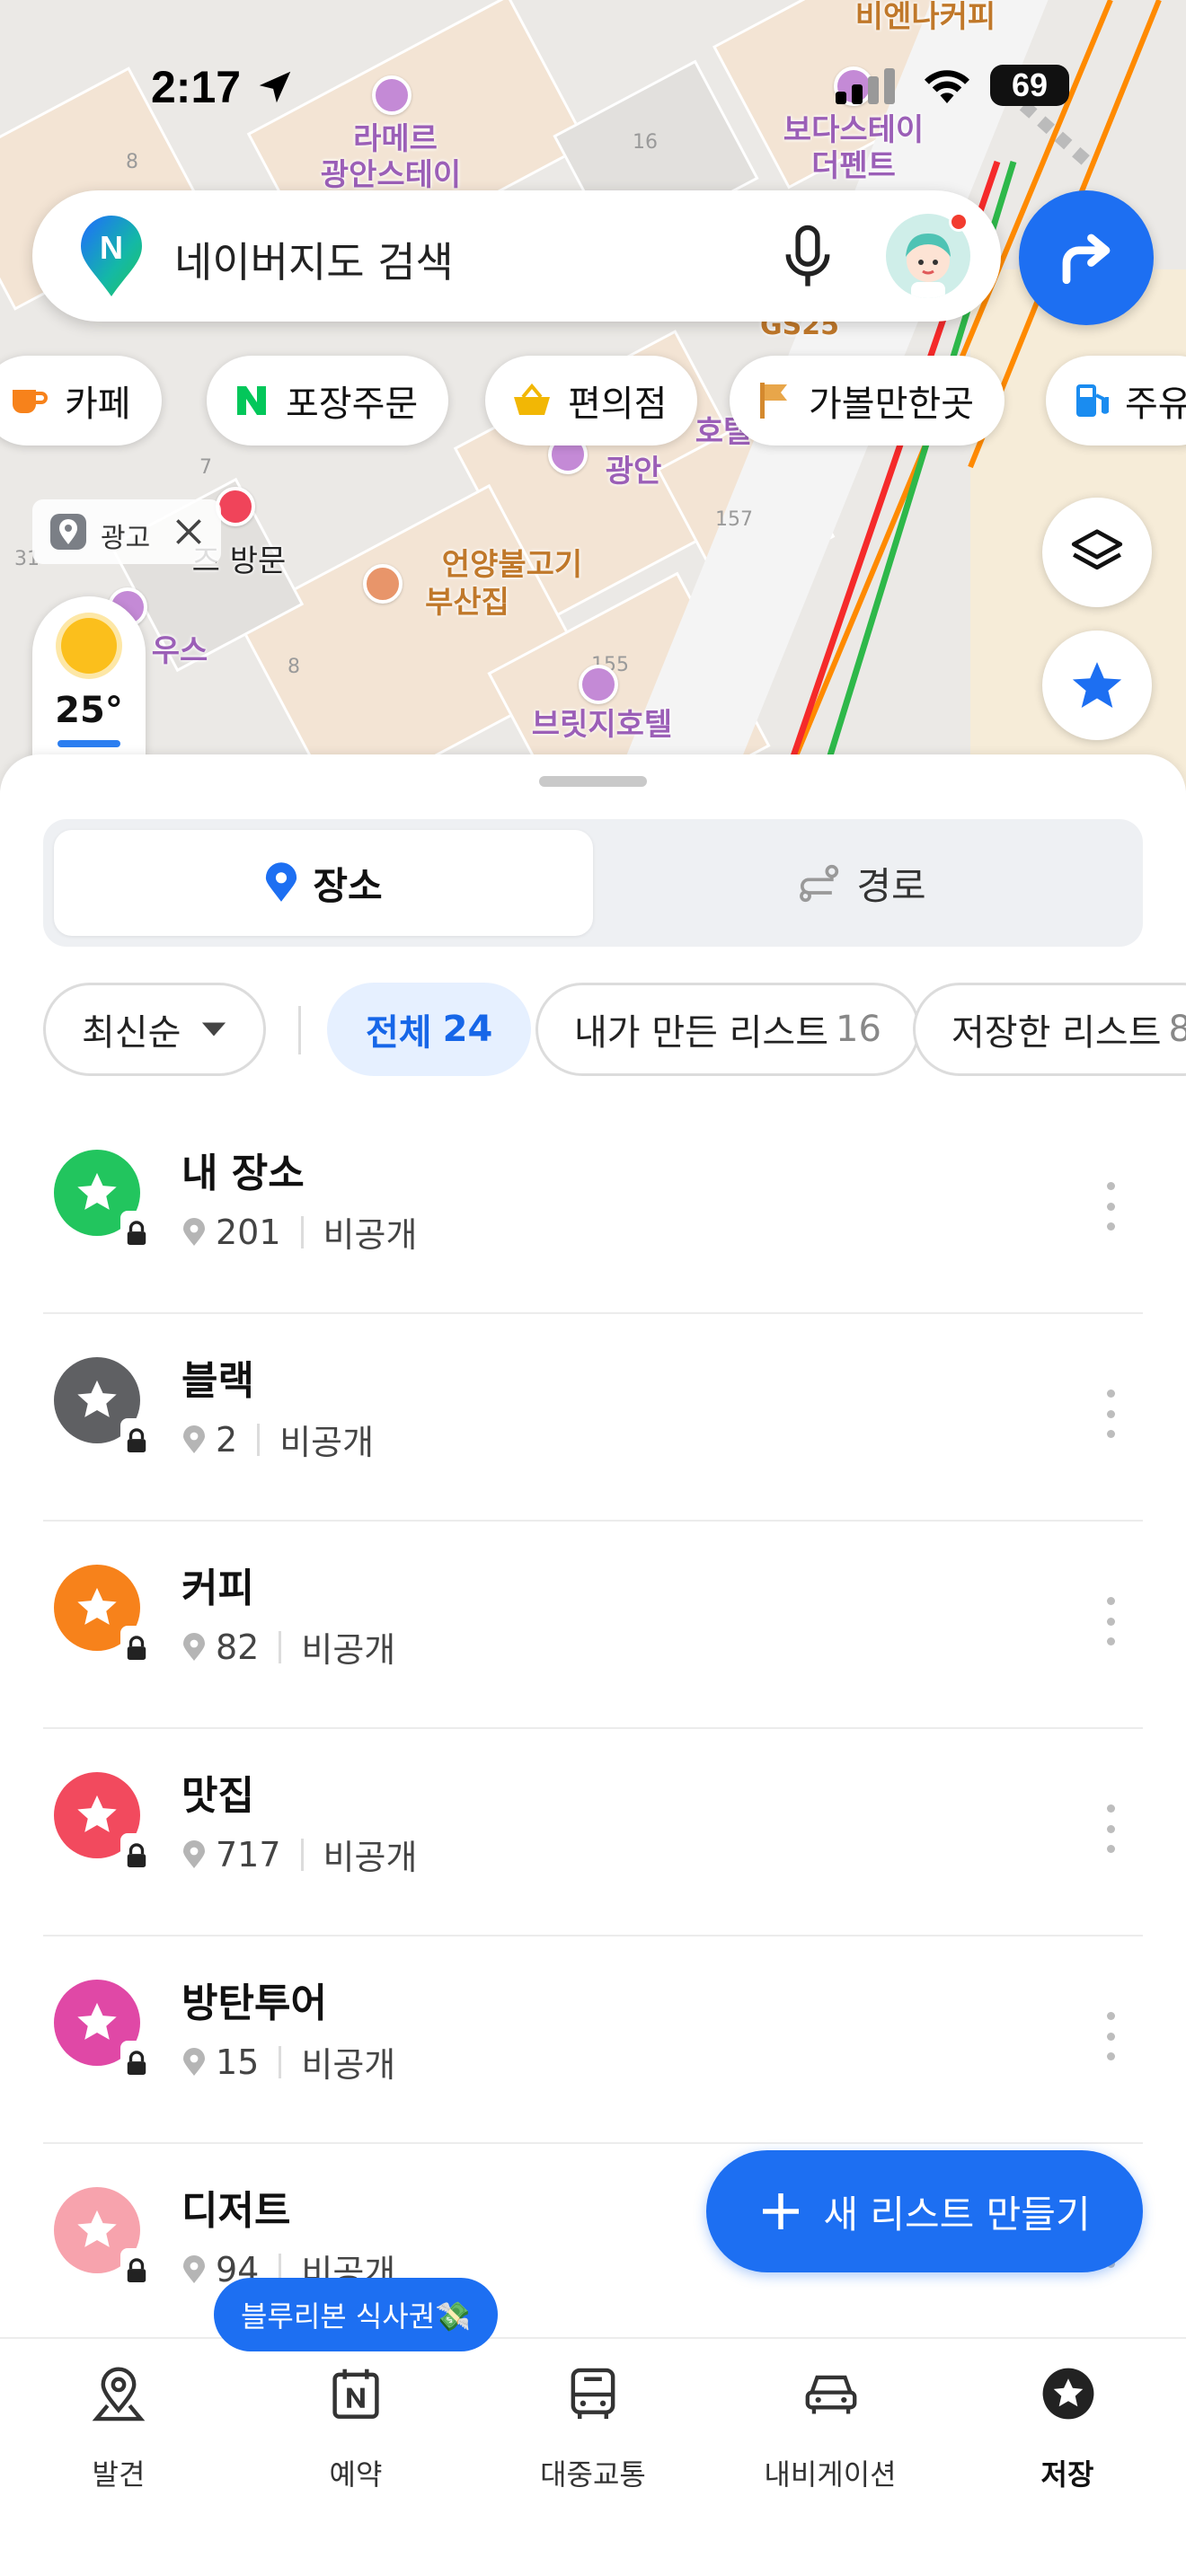 This screenshot has width=1186, height=2576. I want to click on filter-all-count: 24, so click(467, 1029).